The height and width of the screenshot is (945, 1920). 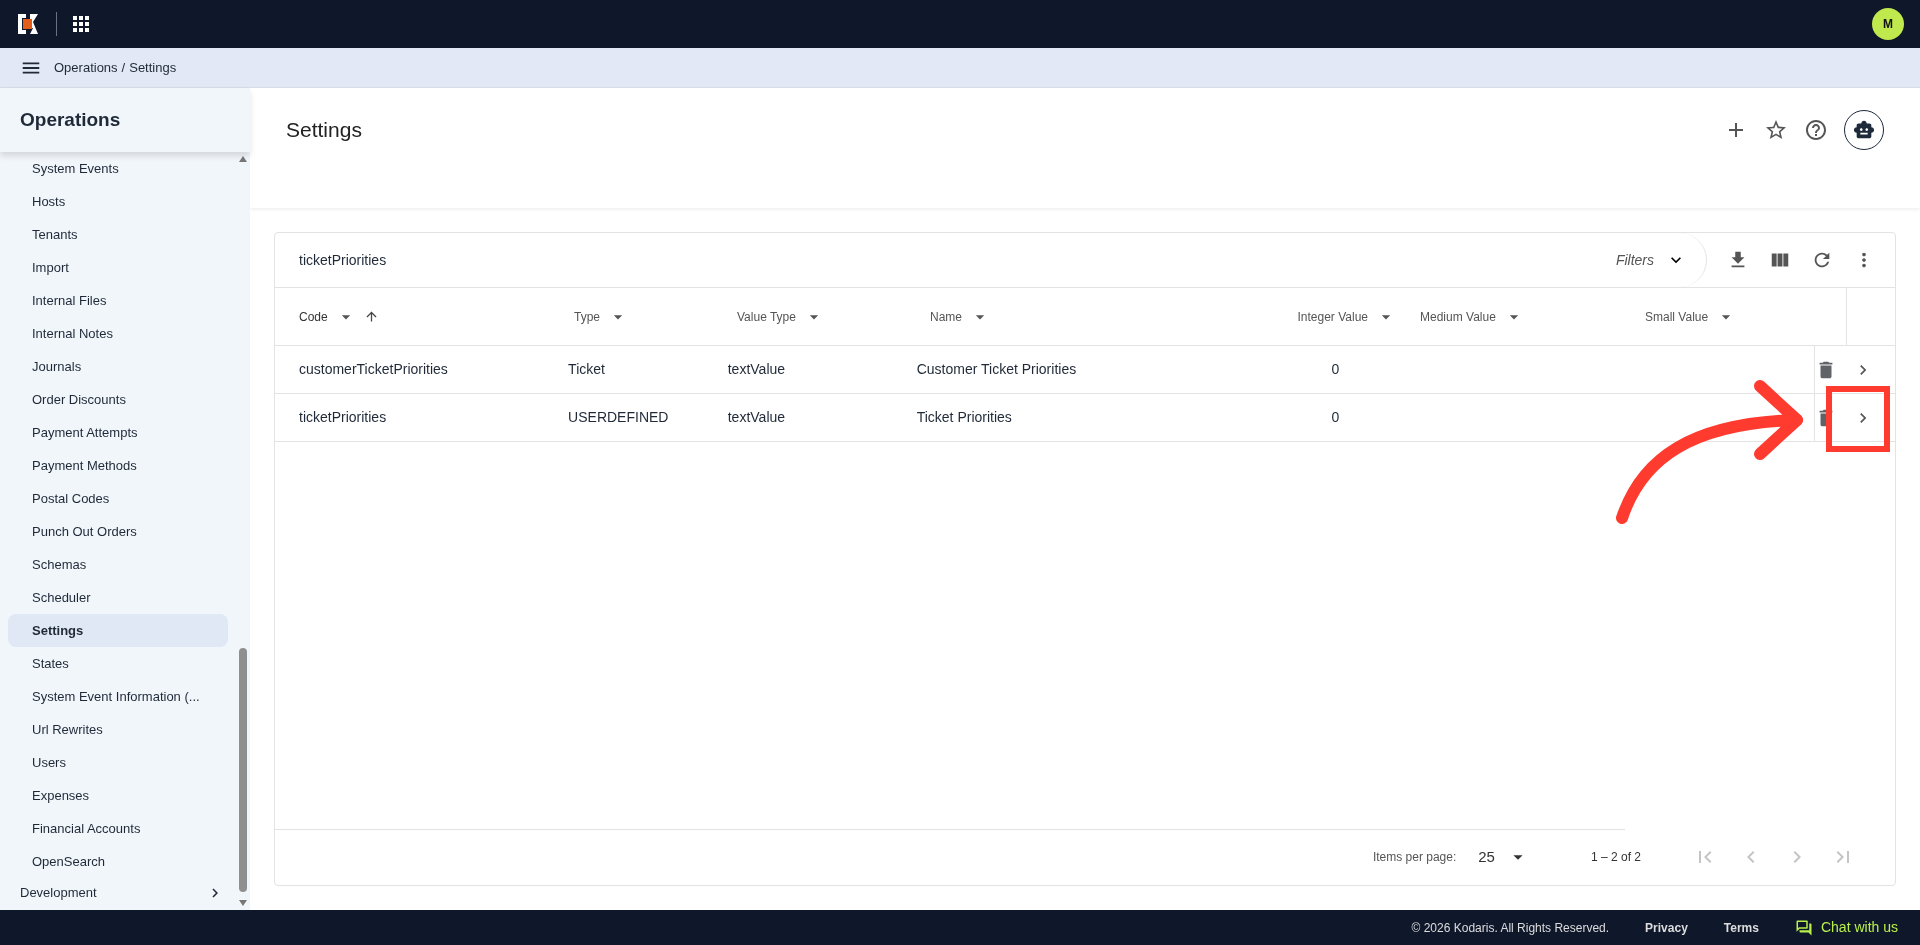 I want to click on search-field: ticketPriorities, so click(x=935, y=260).